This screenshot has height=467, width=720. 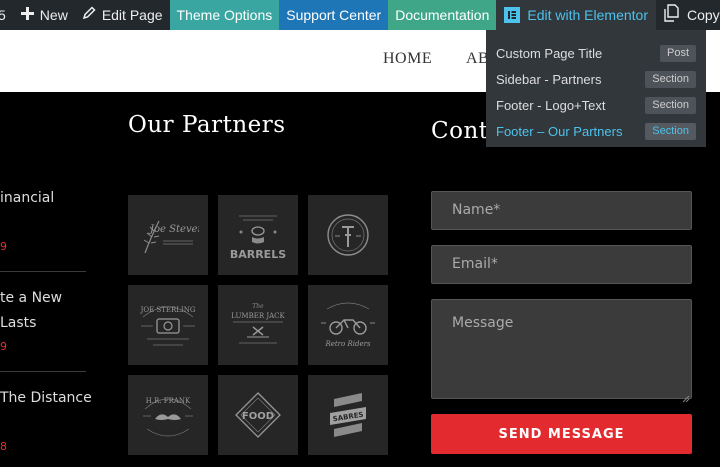 I want to click on theme-options-button: Theme Options, so click(x=224, y=15).